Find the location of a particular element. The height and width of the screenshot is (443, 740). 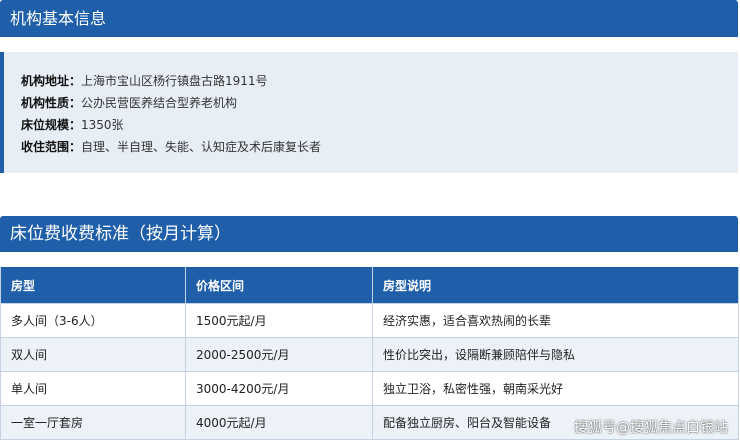

price-cell: 2000-2500元/月 is located at coordinates (279, 354).